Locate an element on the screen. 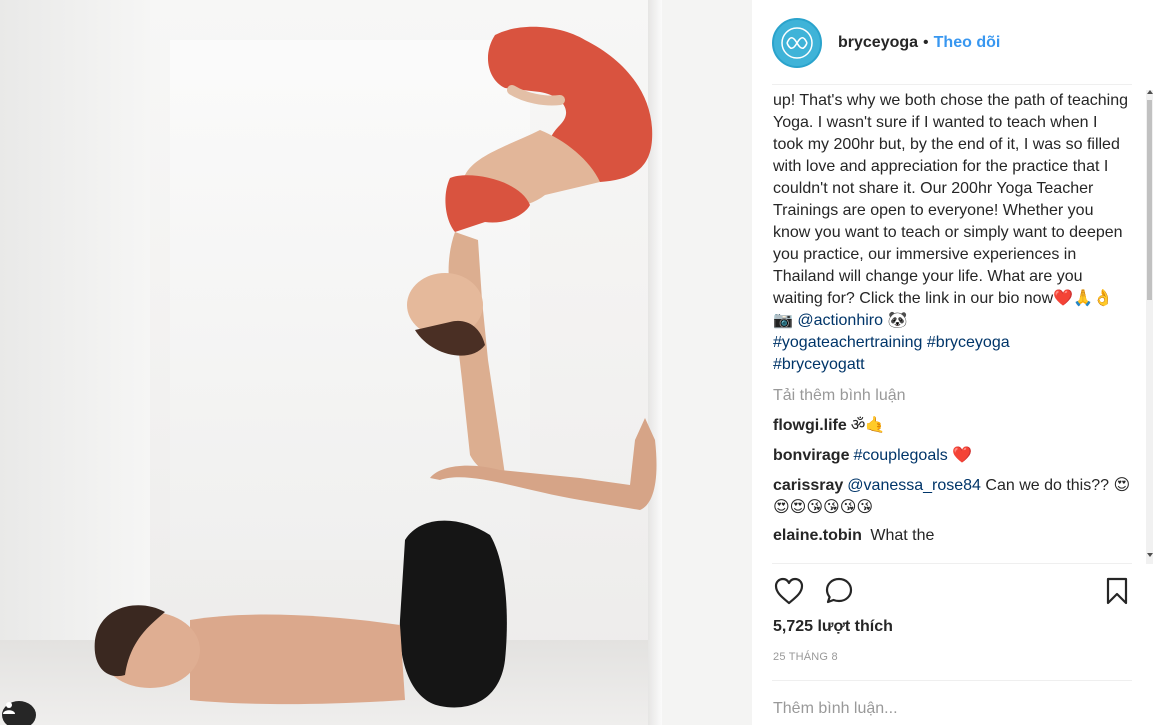  like-button is located at coordinates (789, 591).